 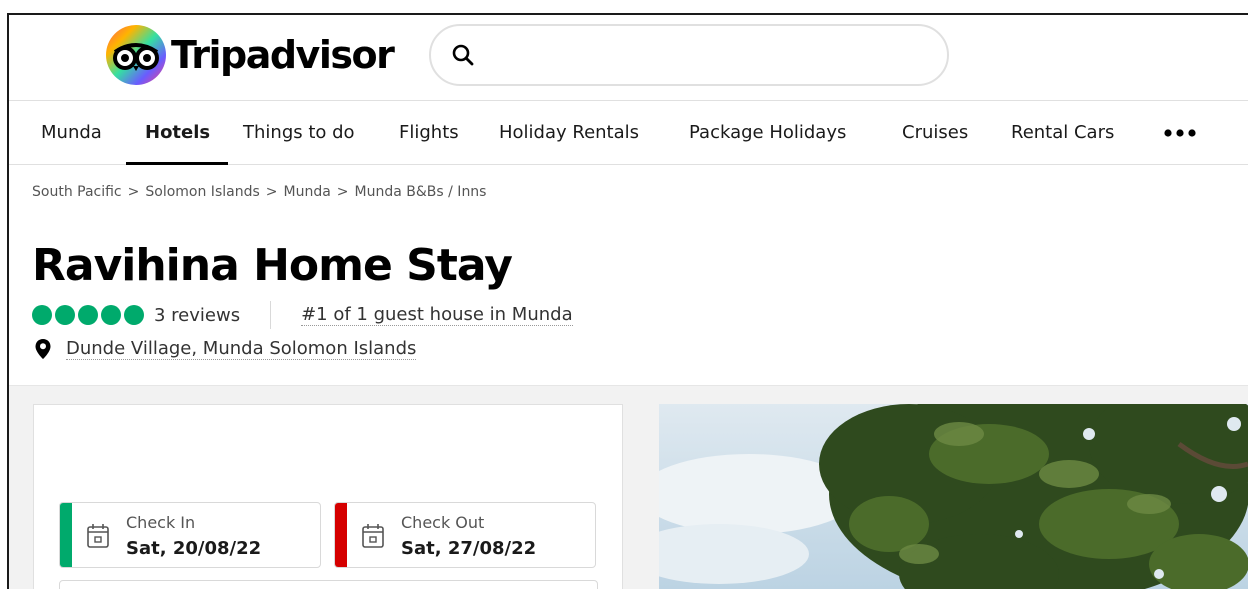 What do you see at coordinates (1181, 133) in the screenshot?
I see `more-horizontal-icon` at bounding box center [1181, 133].